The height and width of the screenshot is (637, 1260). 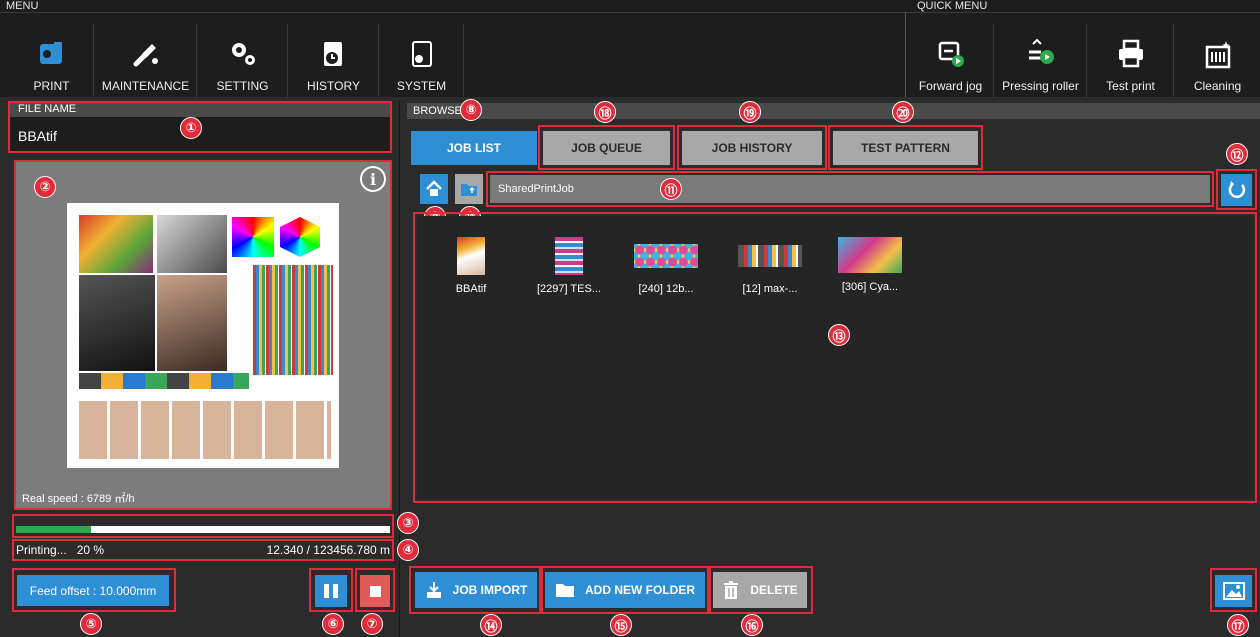 What do you see at coordinates (45, 187) in the screenshot?
I see `marker-2: ②` at bounding box center [45, 187].